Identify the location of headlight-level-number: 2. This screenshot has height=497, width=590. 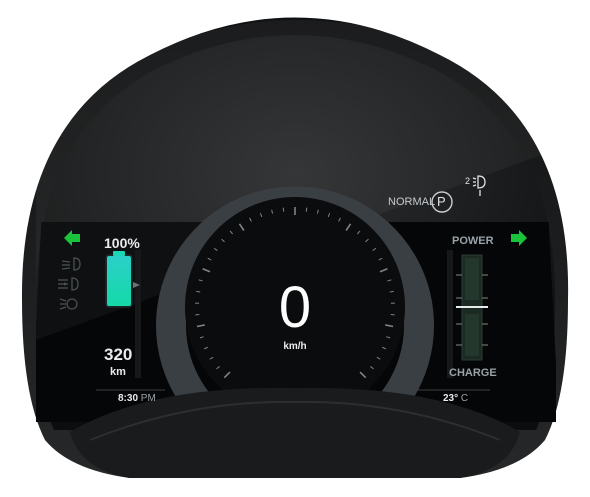
(467, 181).